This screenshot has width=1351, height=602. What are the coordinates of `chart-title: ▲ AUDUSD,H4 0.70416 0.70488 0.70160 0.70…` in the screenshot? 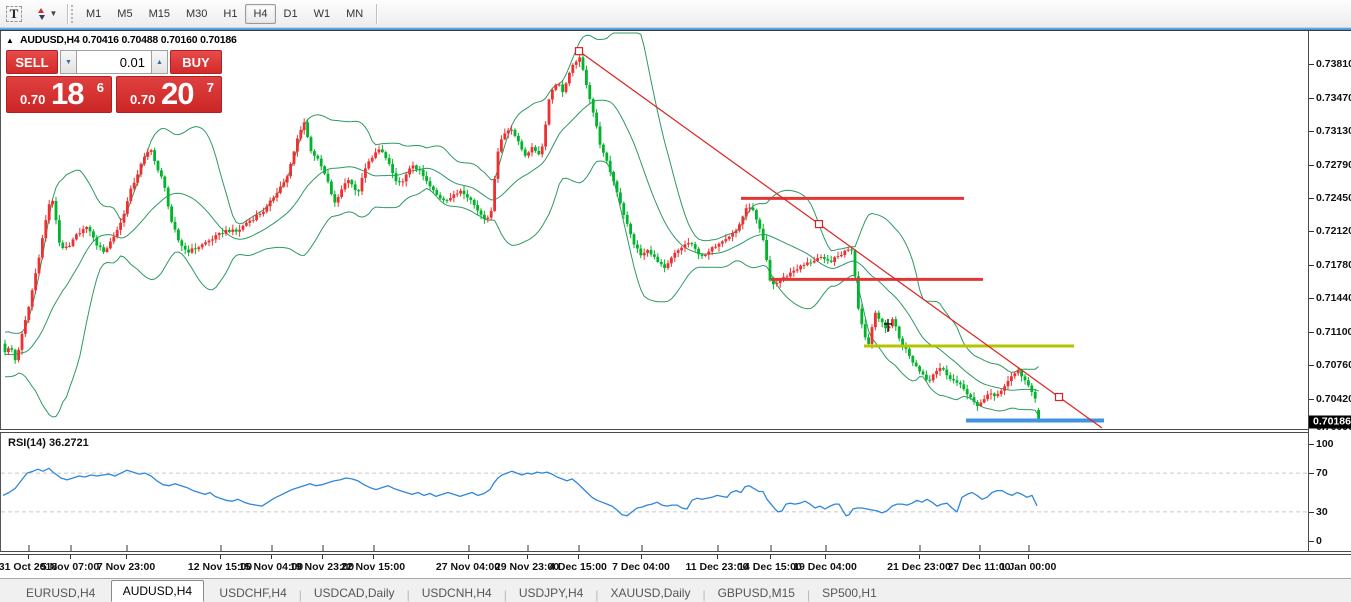 It's located at (126, 40).